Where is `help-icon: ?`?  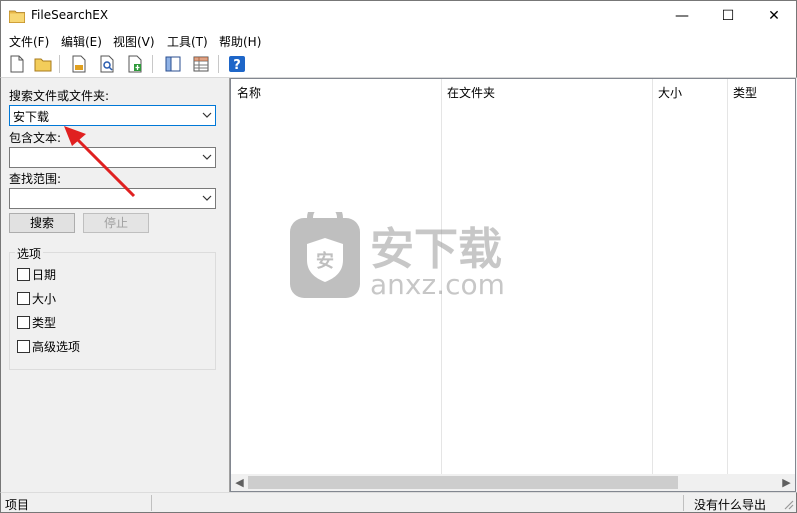 help-icon: ? is located at coordinates (237, 64).